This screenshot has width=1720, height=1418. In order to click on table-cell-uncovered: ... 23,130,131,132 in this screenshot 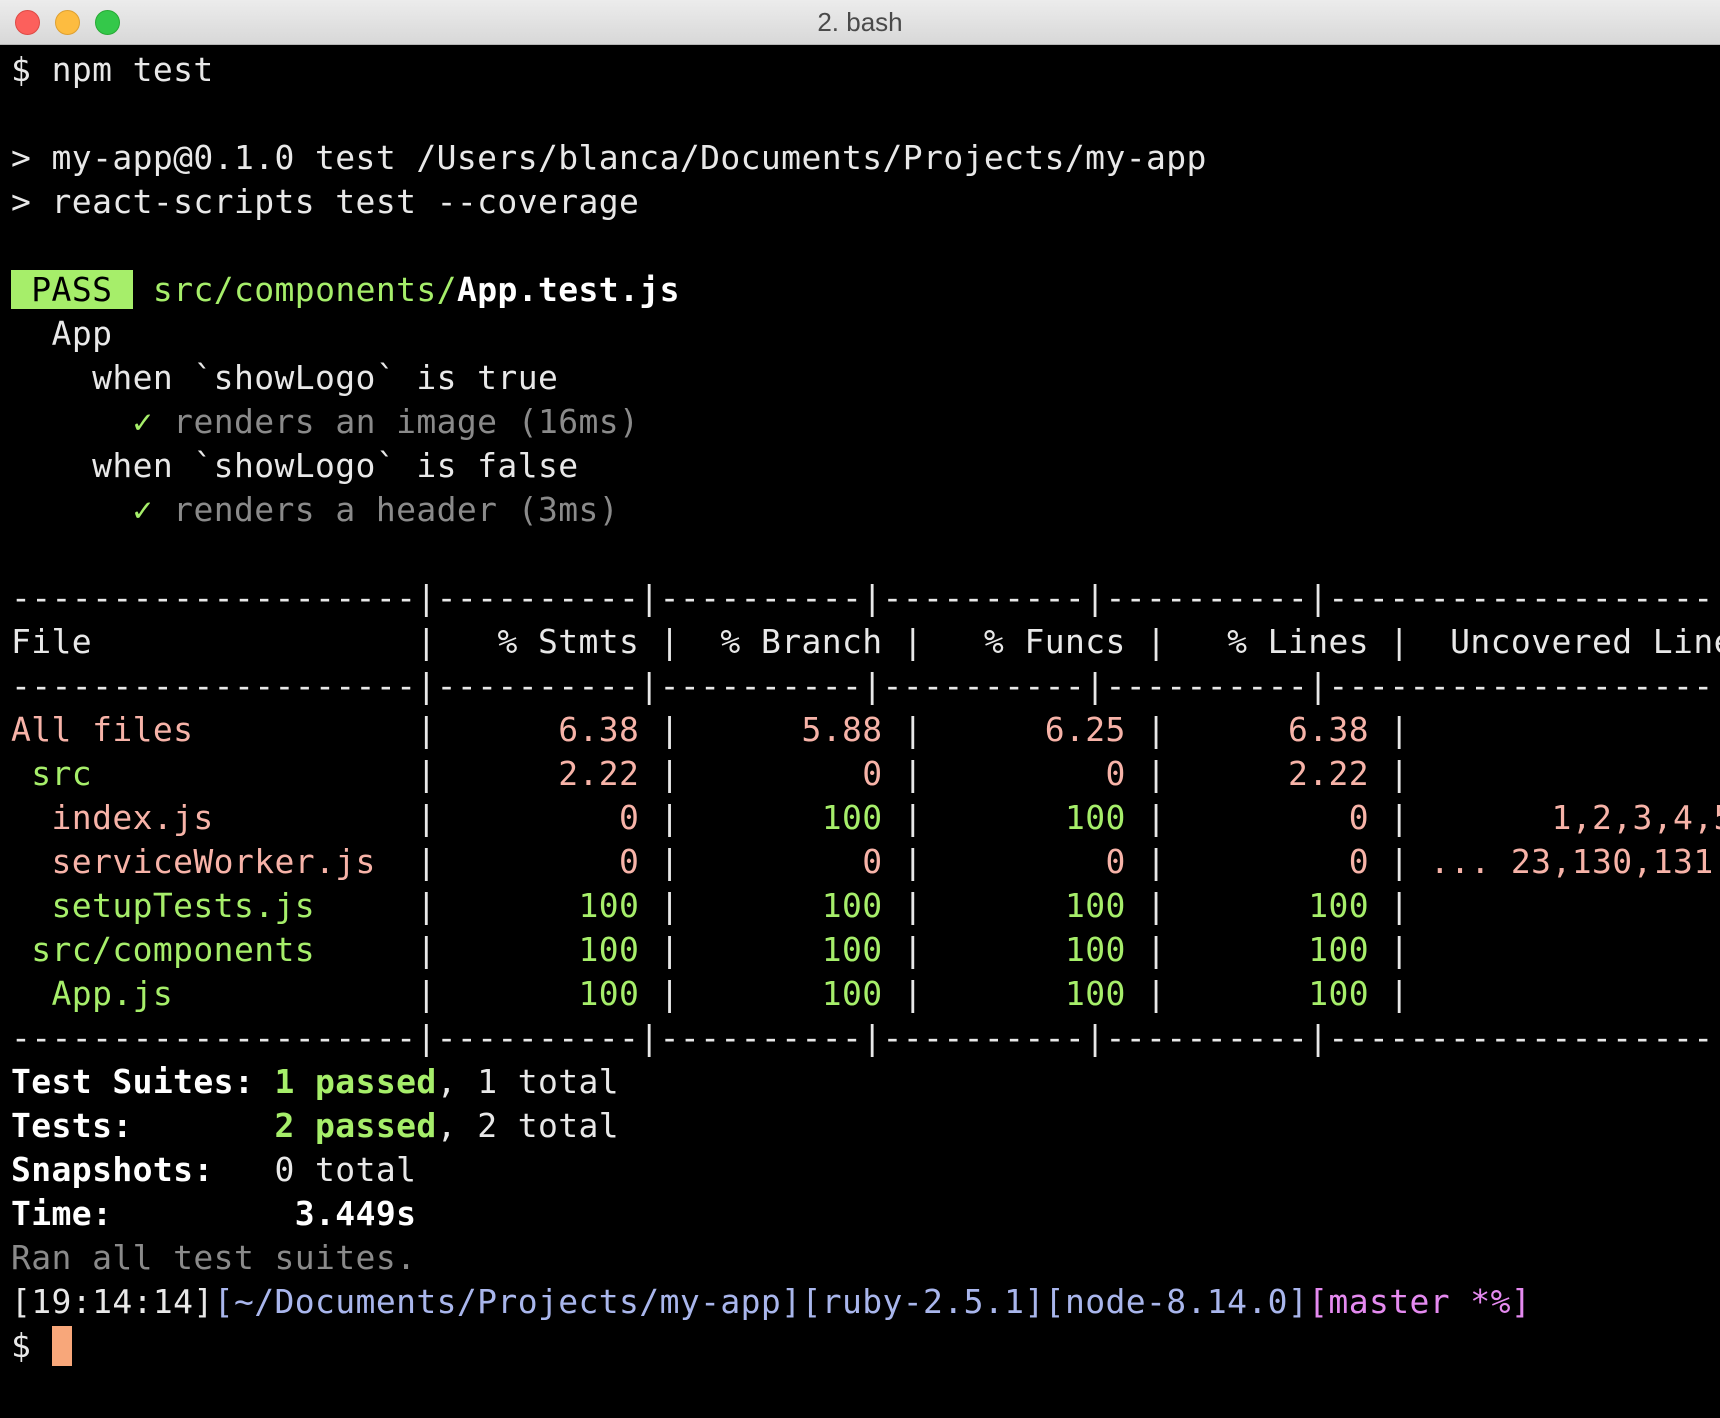, I will do `click(1574, 861)`.